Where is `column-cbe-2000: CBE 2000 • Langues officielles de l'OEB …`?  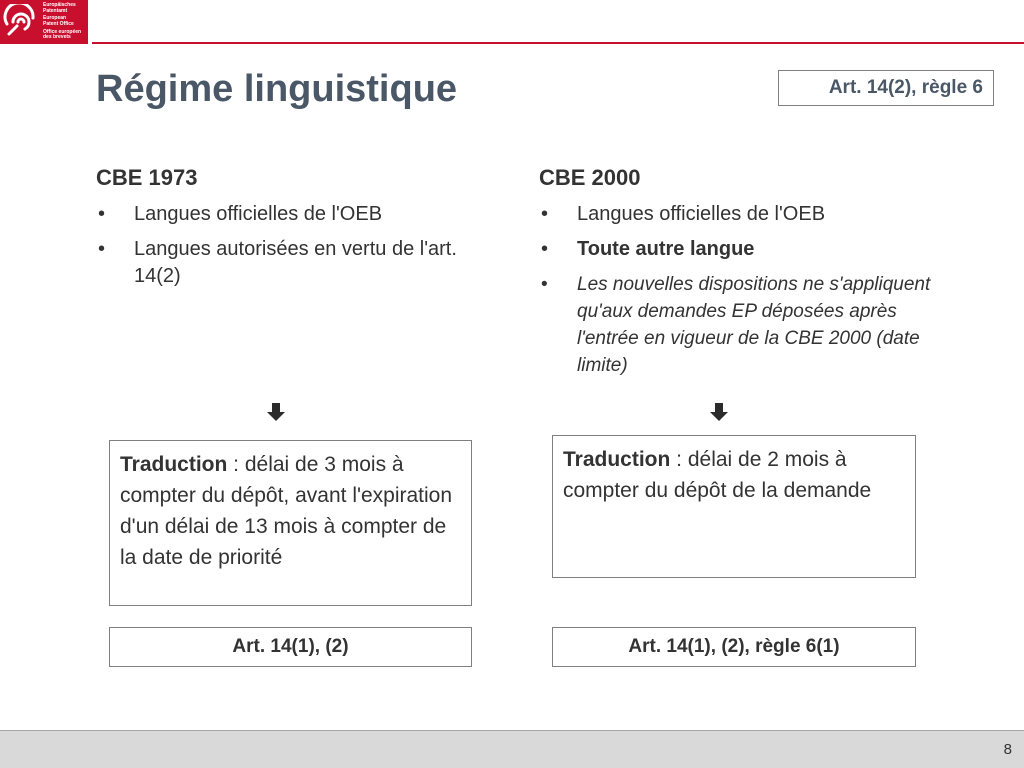 column-cbe-2000: CBE 2000 • Langues officielles de l'OEB … is located at coordinates (749, 276).